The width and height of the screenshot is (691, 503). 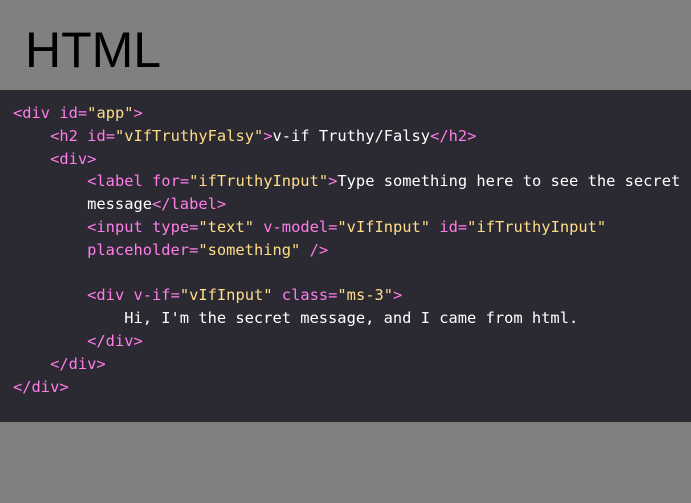 What do you see at coordinates (453, 135) in the screenshot?
I see `code-tag-token: </h2>` at bounding box center [453, 135].